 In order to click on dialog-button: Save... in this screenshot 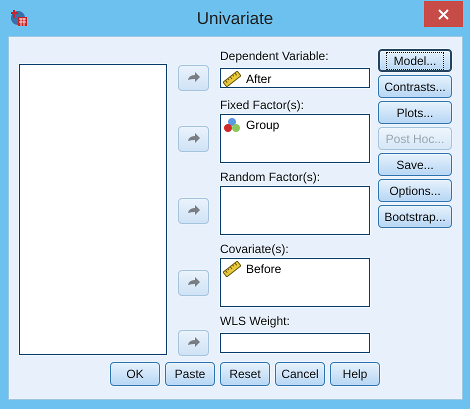, I will do `click(415, 164)`.